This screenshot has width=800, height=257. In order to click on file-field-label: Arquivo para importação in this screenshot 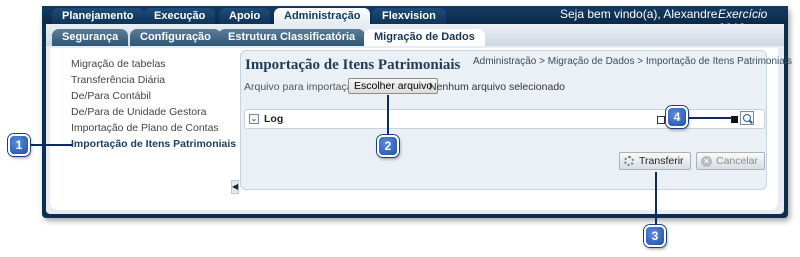, I will do `click(301, 87)`.